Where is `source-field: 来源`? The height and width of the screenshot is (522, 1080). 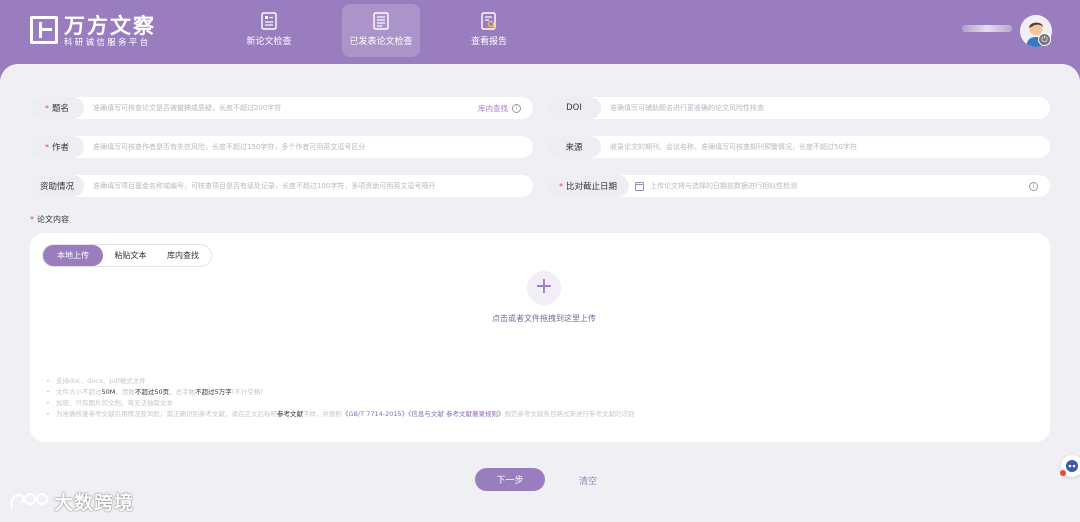 source-field: 来源 is located at coordinates (798, 147).